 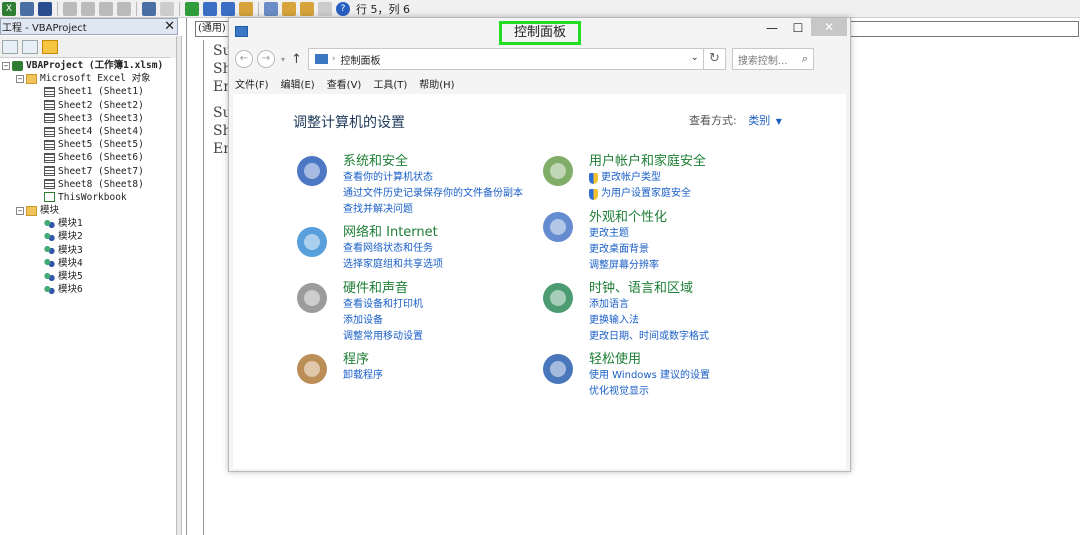 What do you see at coordinates (192, 8) in the screenshot?
I see `run-icon` at bounding box center [192, 8].